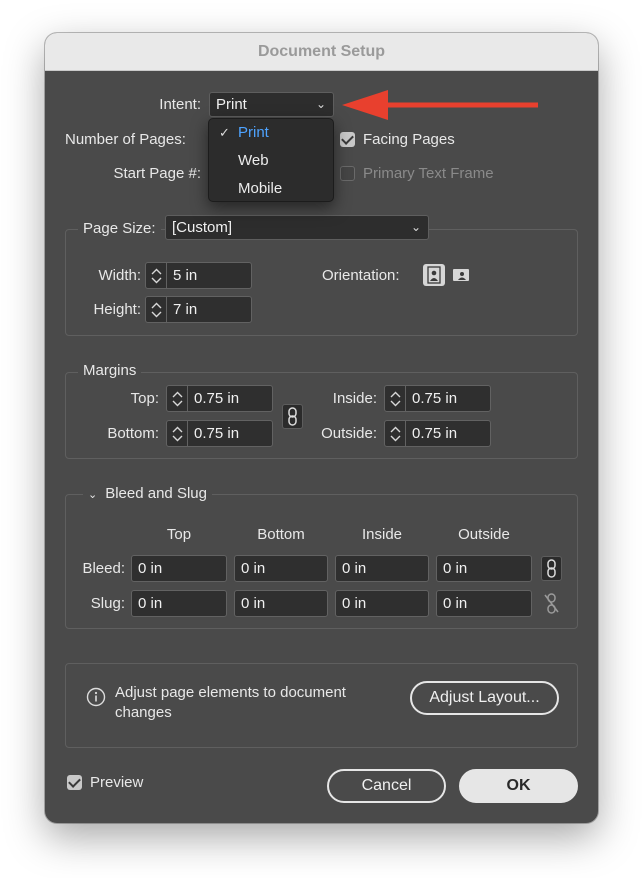 This screenshot has height=878, width=643. I want to click on width-stepper, so click(156, 275).